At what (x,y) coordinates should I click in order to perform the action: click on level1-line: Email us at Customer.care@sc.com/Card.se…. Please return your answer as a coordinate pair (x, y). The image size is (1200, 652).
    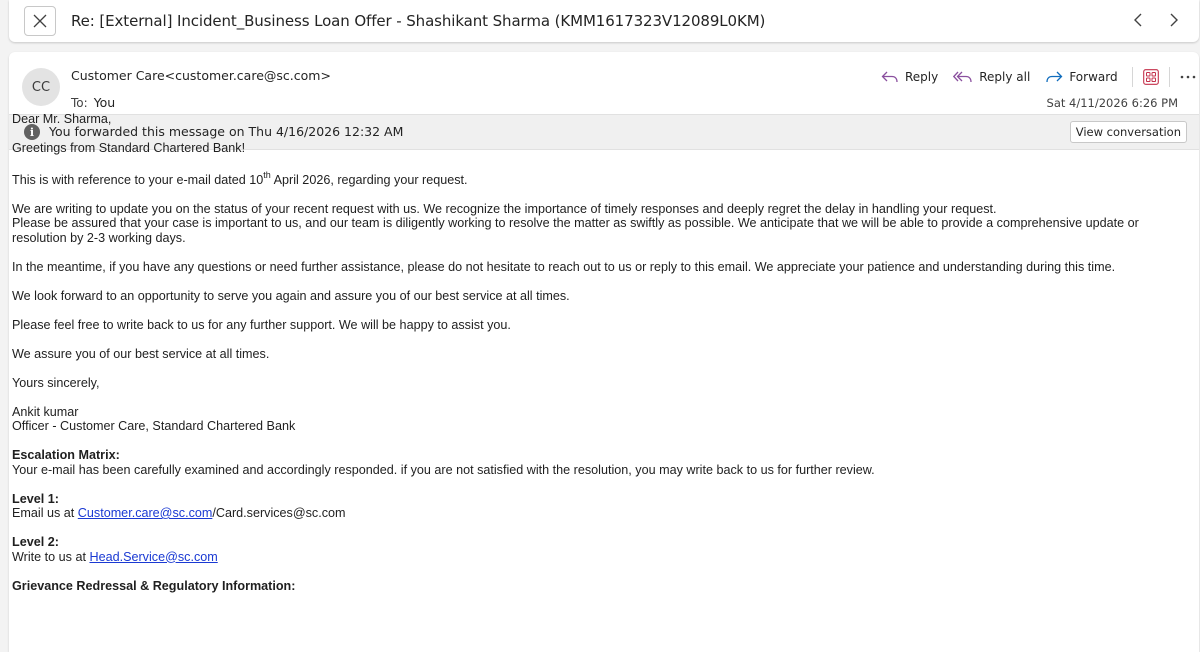
    Looking at the image, I should click on (592, 513).